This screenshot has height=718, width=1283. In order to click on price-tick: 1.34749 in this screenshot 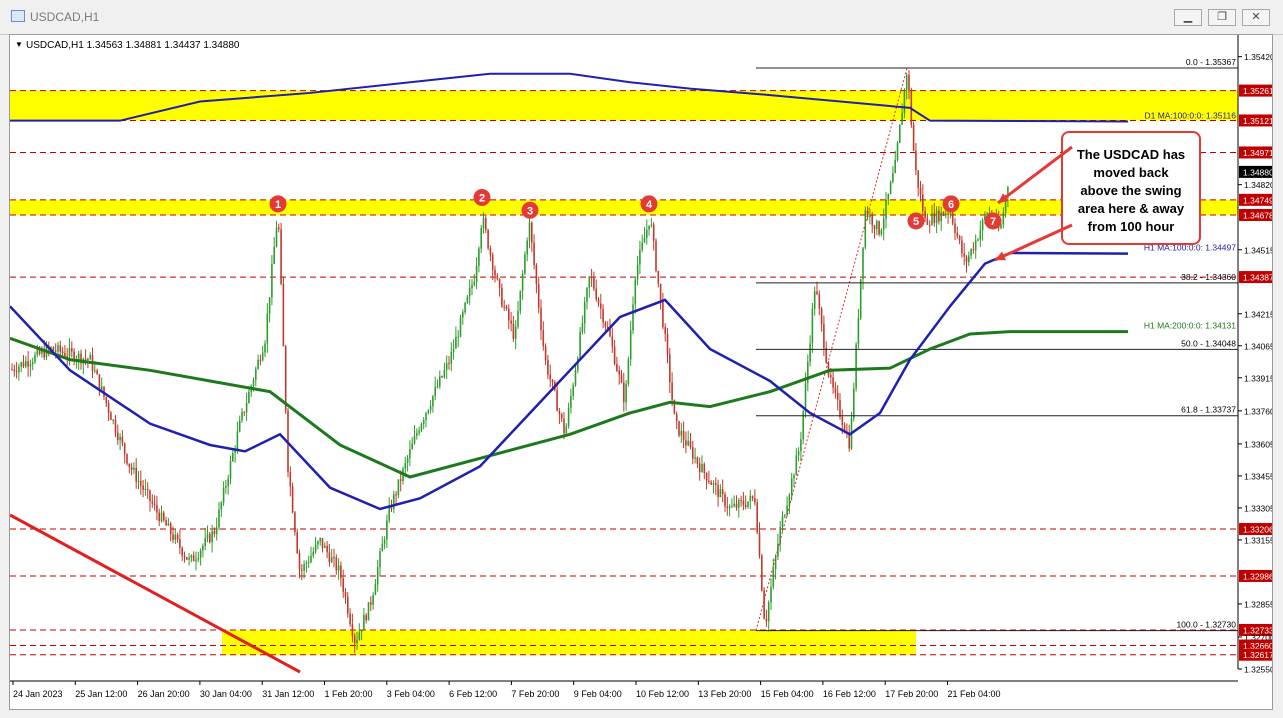, I will do `click(1257, 200)`.